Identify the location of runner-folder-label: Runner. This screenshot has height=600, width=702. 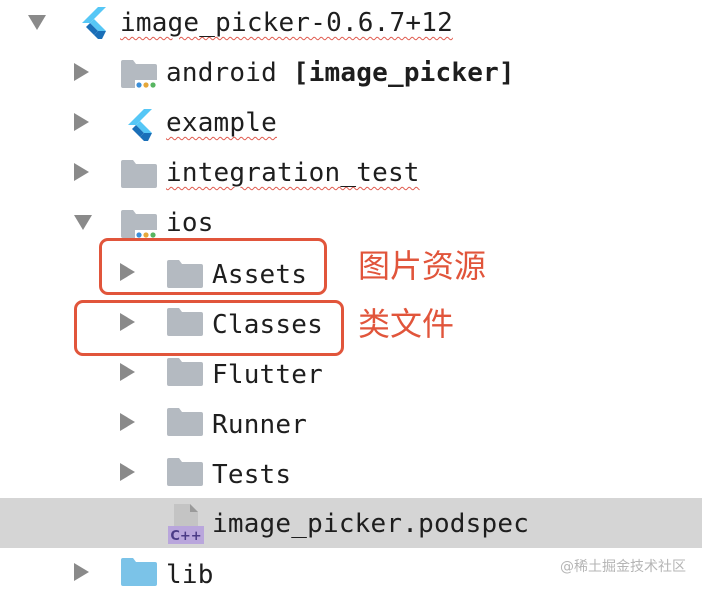
(260, 425).